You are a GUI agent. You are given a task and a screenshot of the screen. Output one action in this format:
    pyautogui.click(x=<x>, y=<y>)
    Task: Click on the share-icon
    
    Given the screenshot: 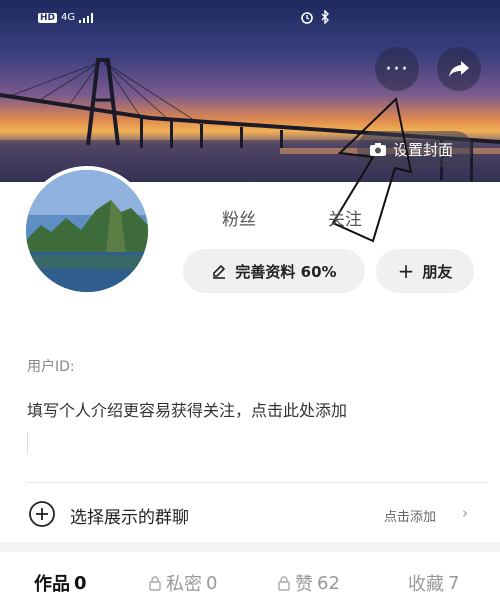 What is the action you would take?
    pyautogui.click(x=459, y=69)
    